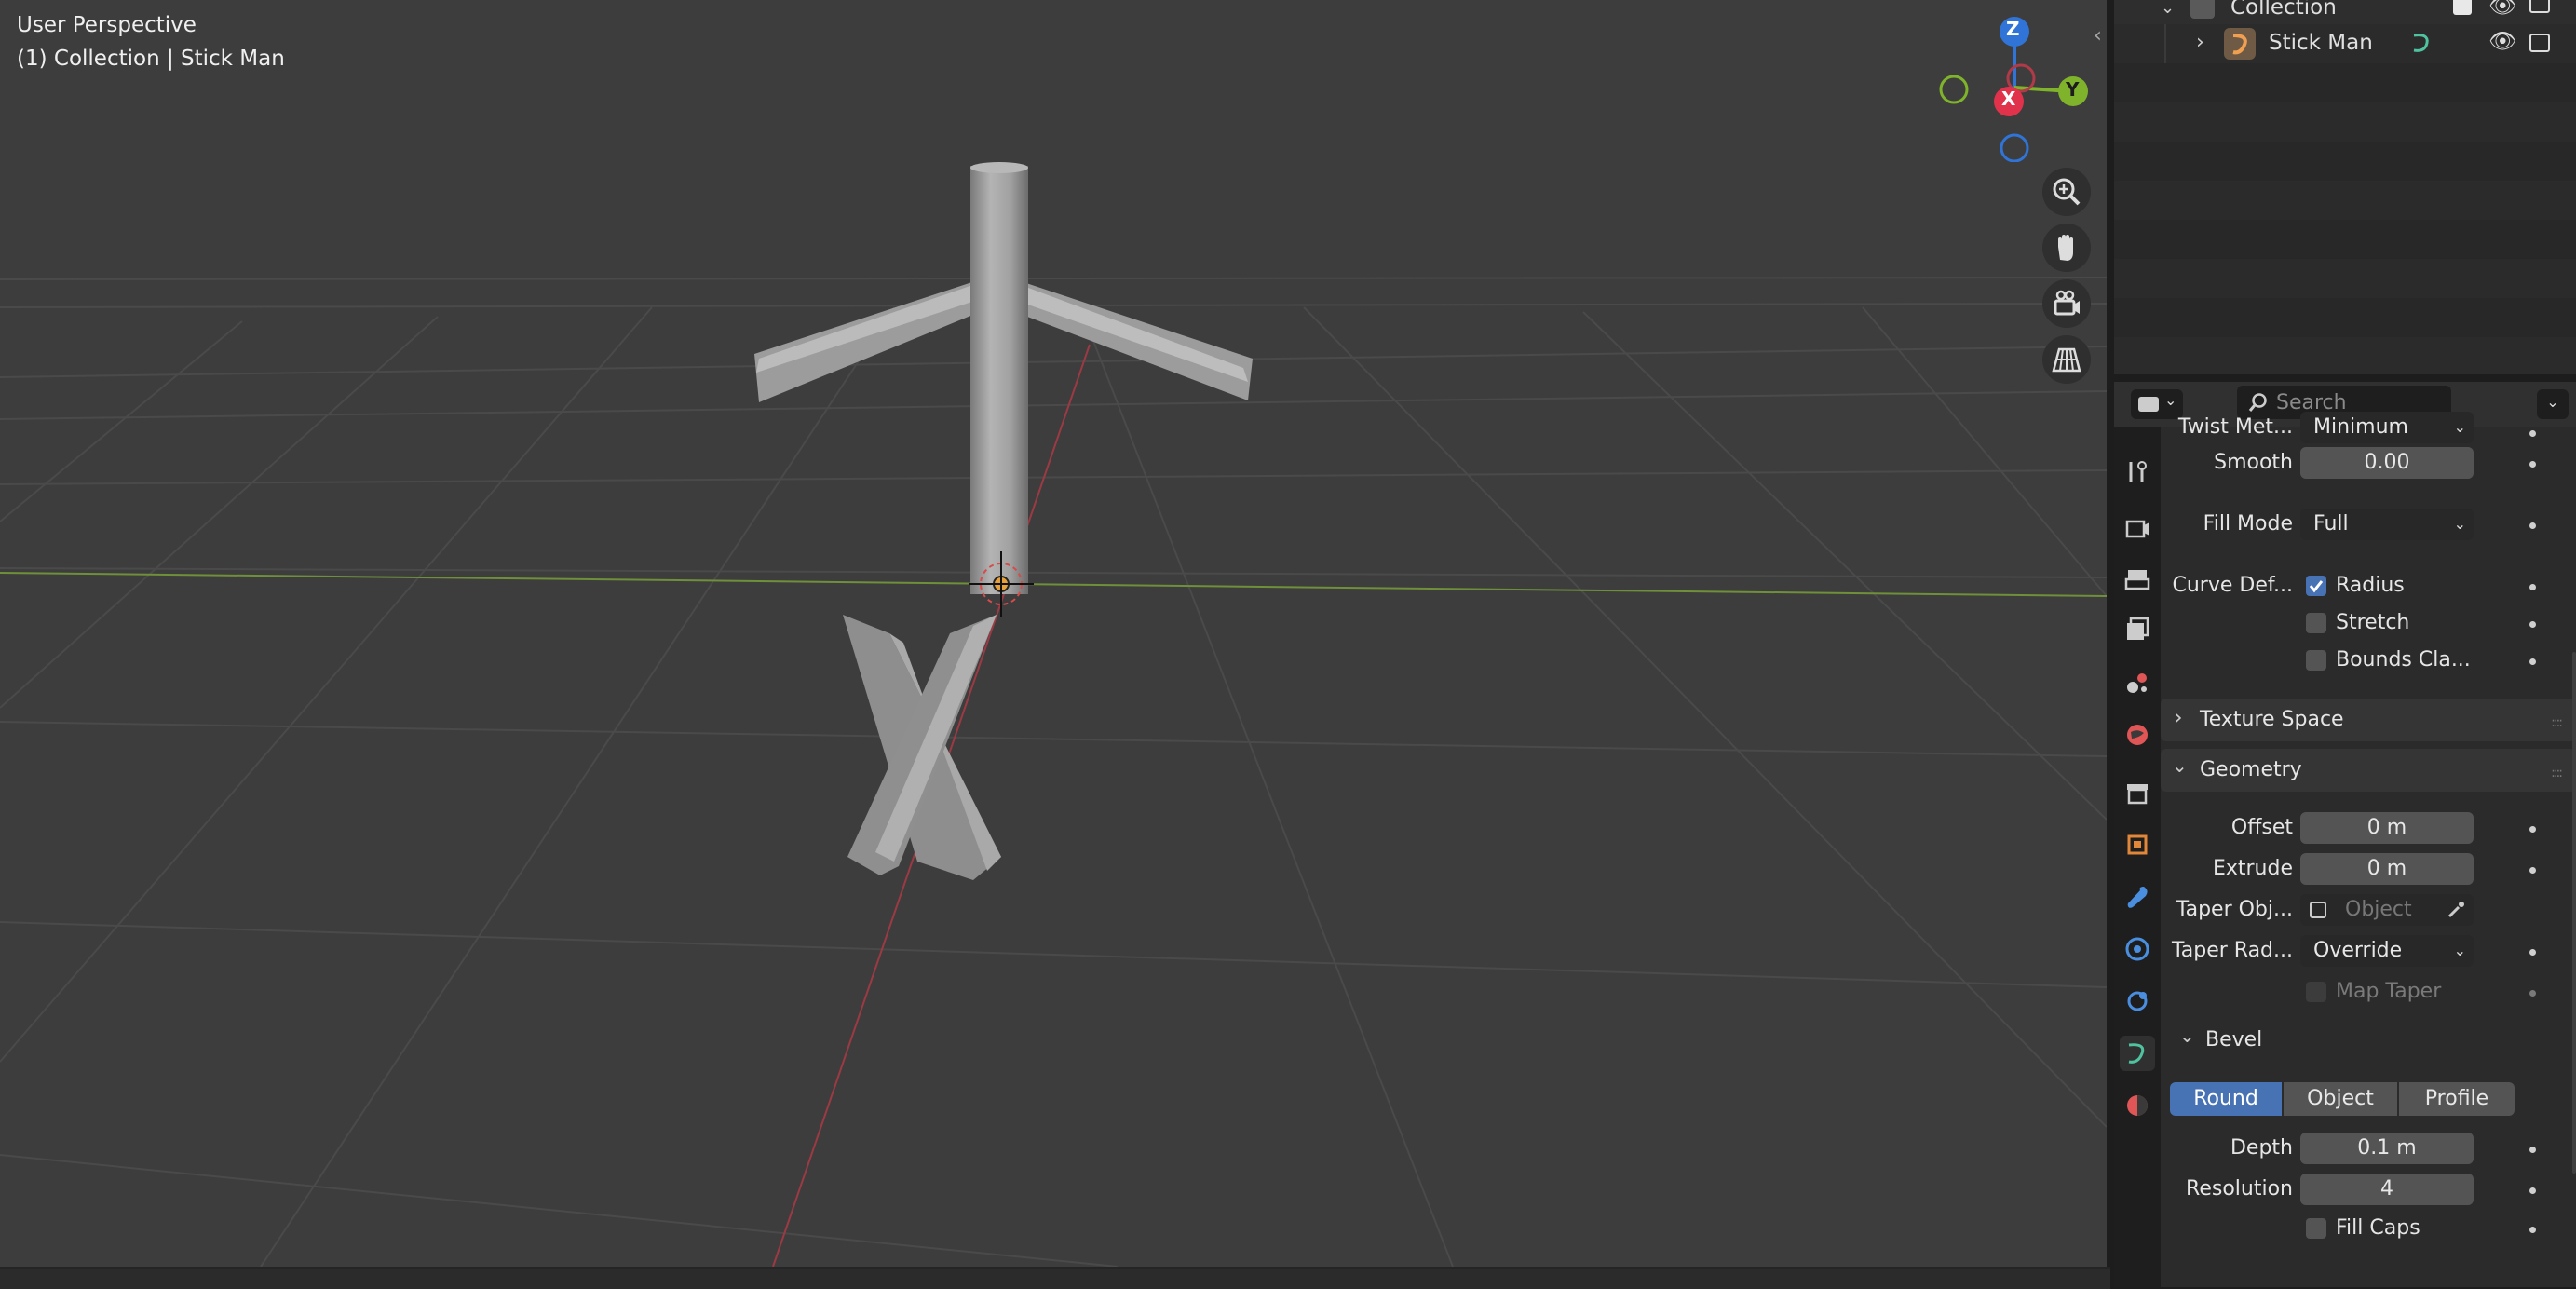 Image resolution: width=2576 pixels, height=1289 pixels. I want to click on bevel-mode-profile: Profile, so click(2457, 1099).